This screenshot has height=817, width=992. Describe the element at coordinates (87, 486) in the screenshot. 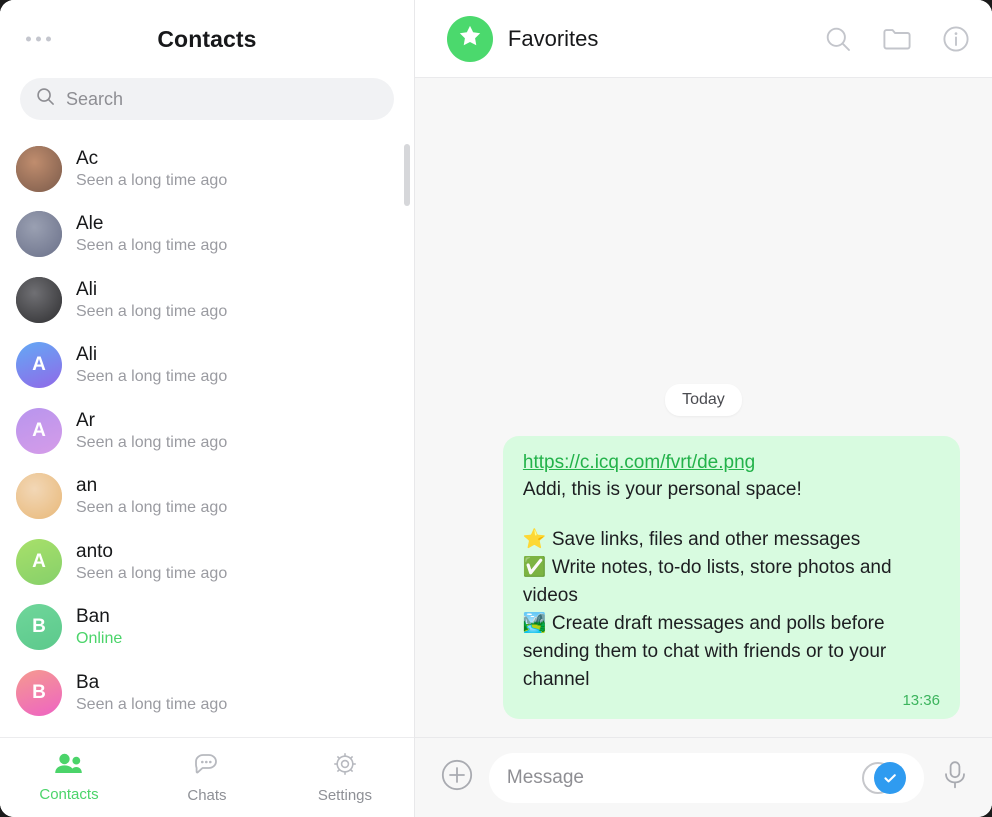

I see `contact-name: an` at that location.